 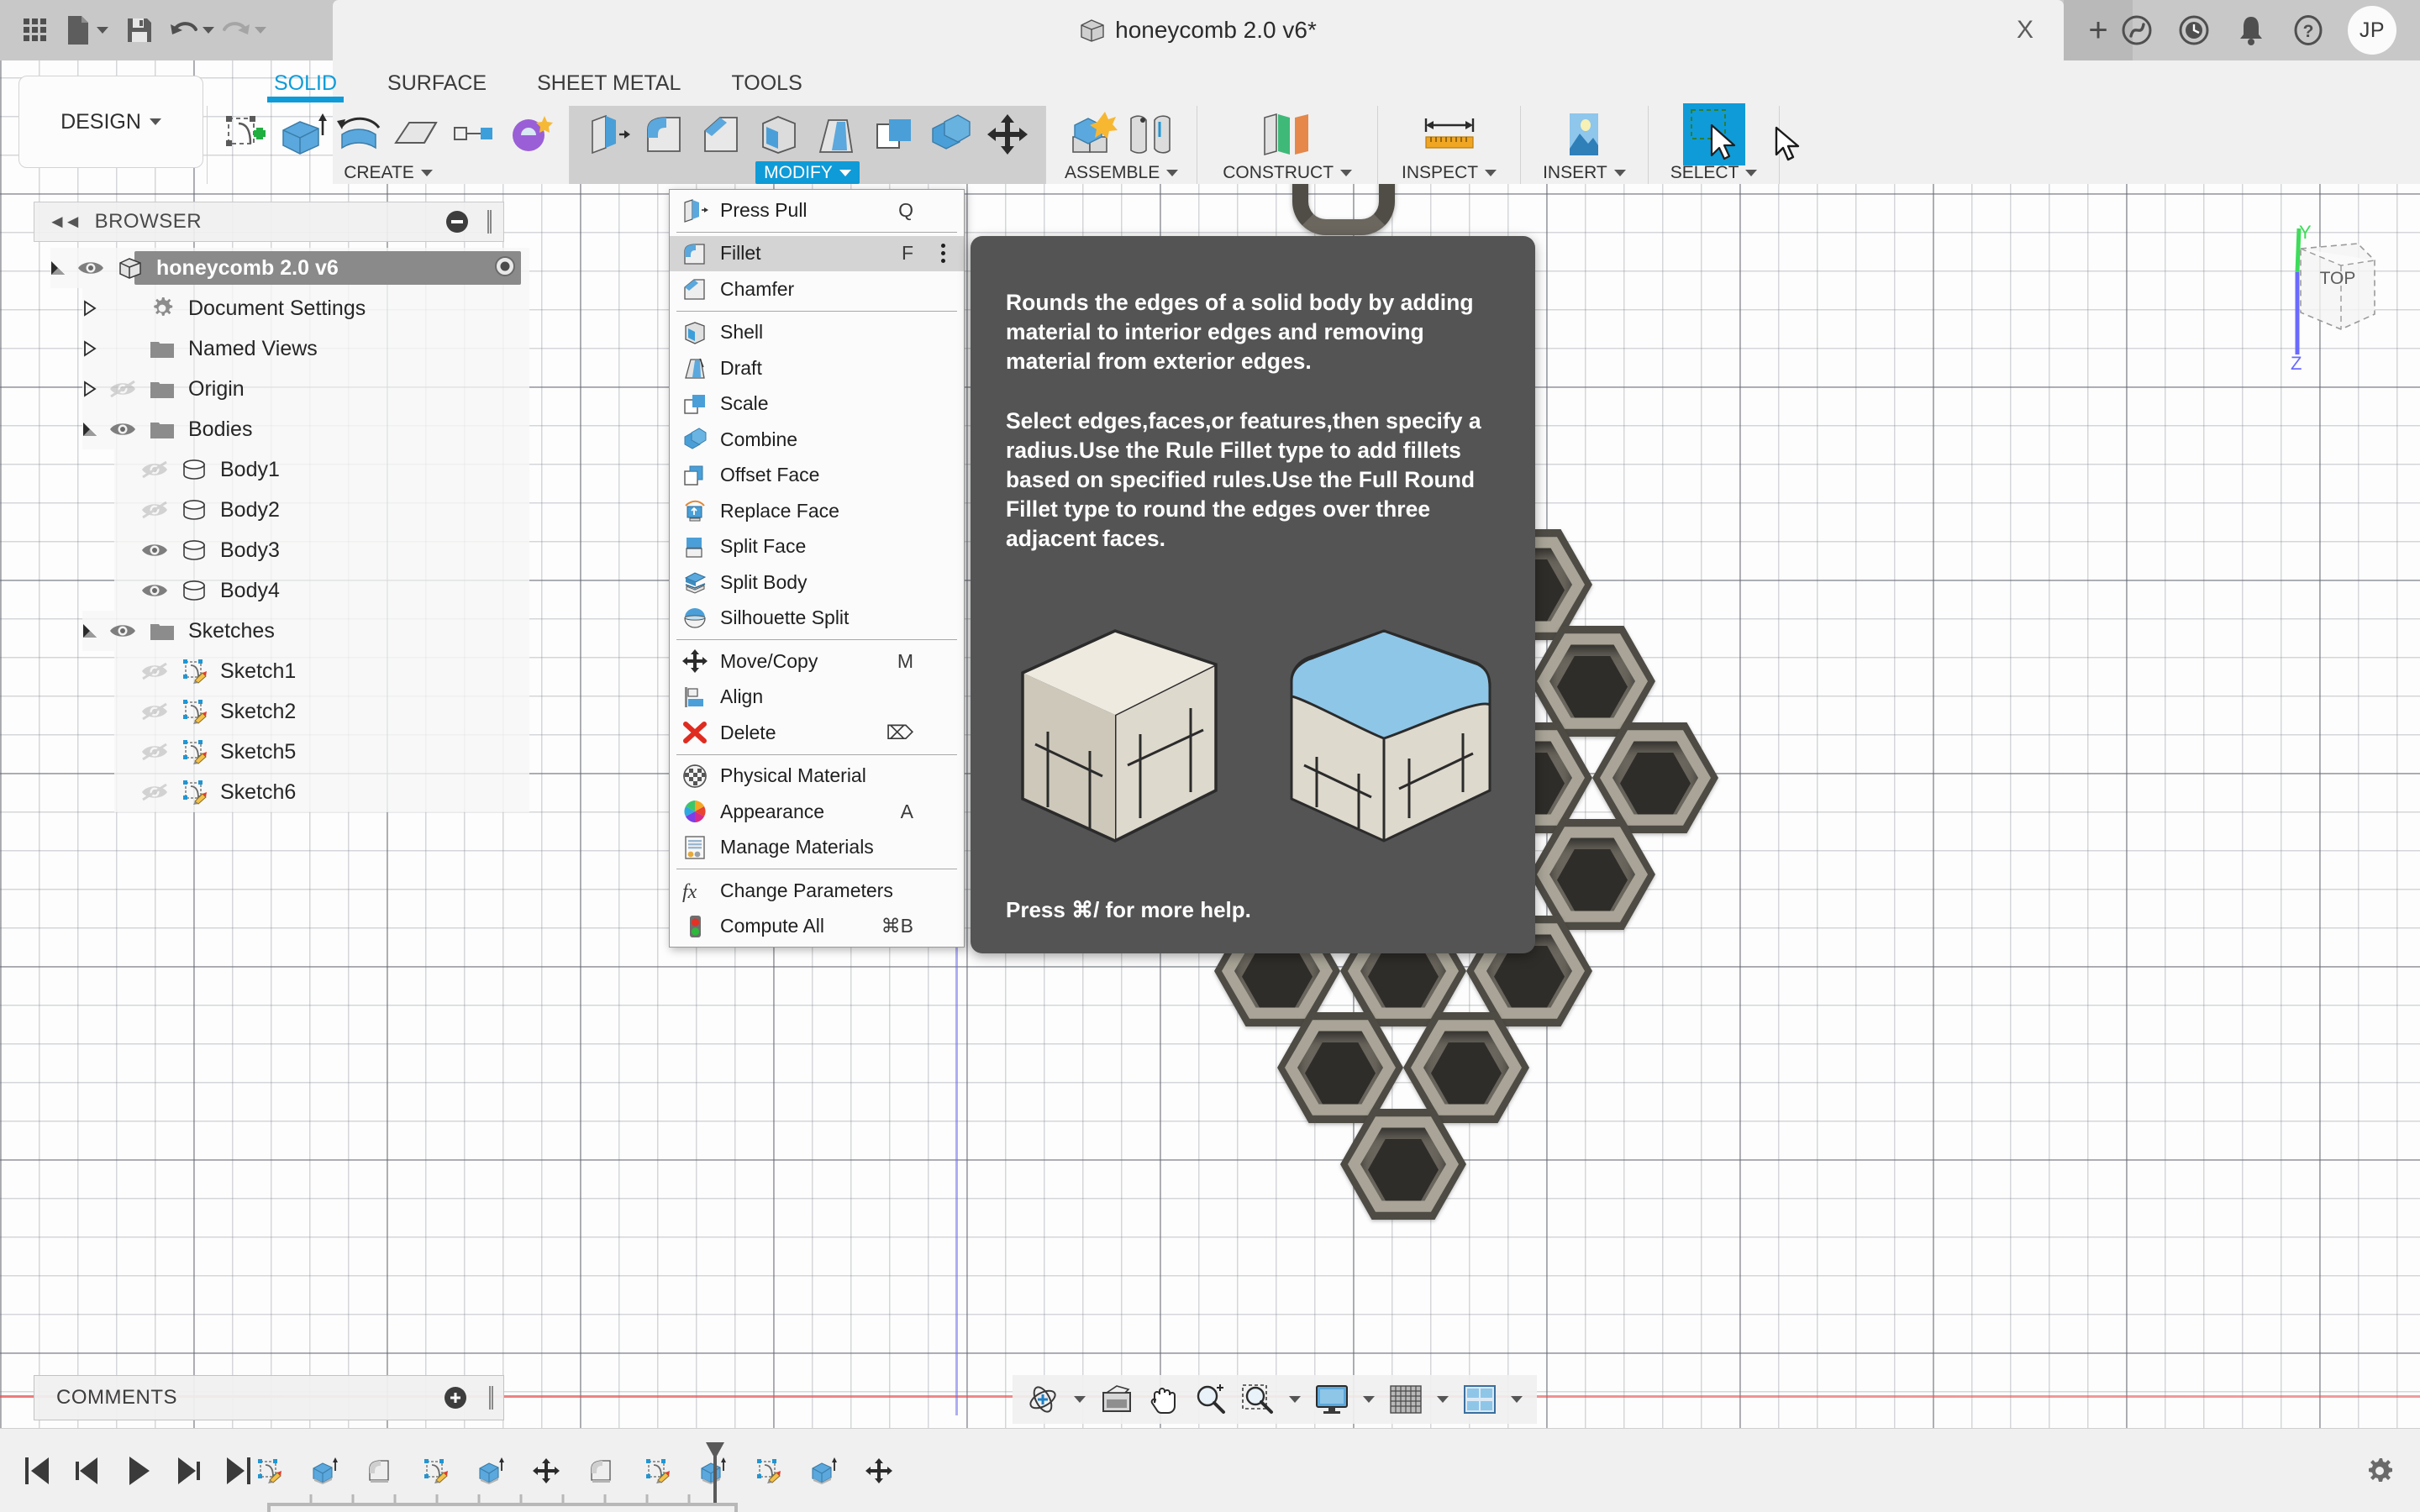 I want to click on new-file-icon, so click(x=87, y=30).